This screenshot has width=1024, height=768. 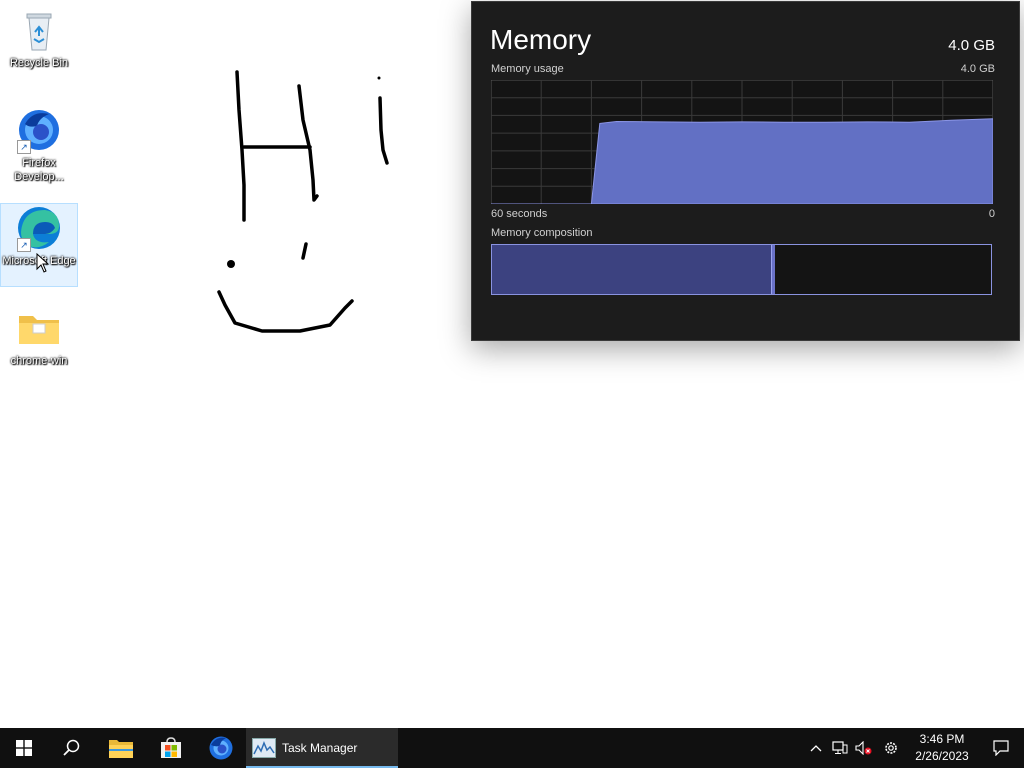 I want to click on memory-total: 4.0 GB, so click(x=971, y=45).